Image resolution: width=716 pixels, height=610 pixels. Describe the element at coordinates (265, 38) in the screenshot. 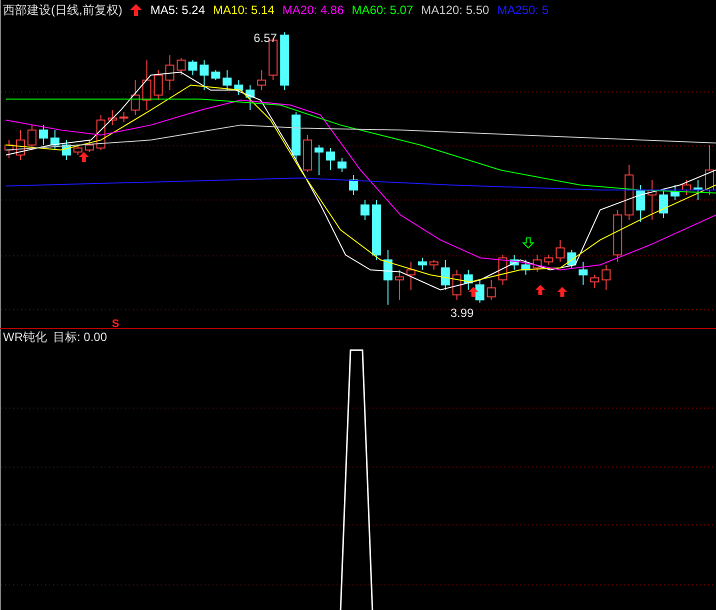

I see `high-price-label: 6.57` at that location.